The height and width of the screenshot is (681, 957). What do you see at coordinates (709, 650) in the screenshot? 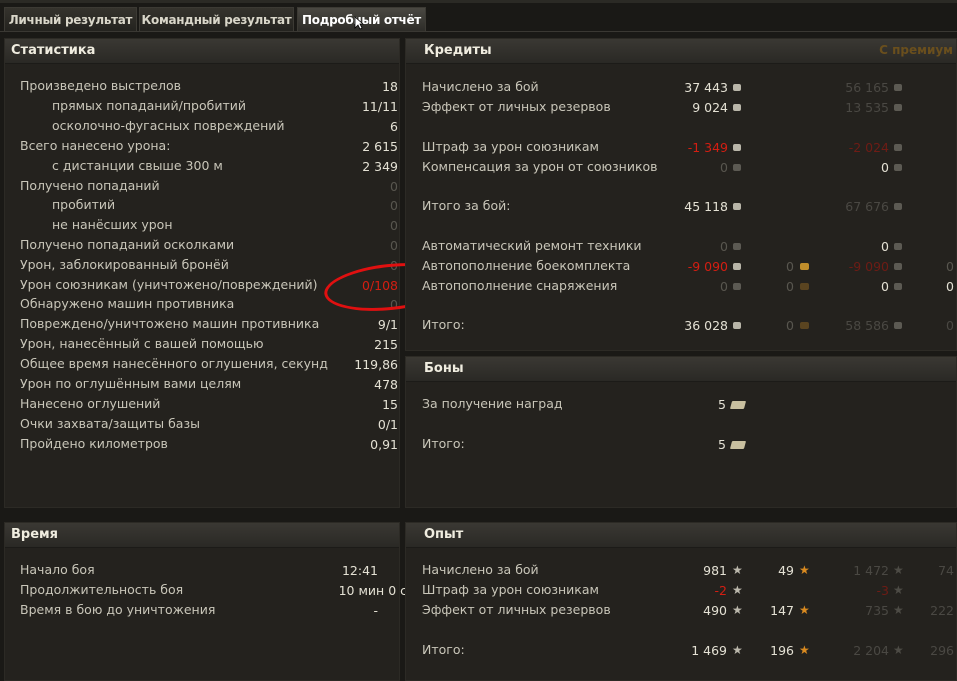
I see `xp-value: 1 469` at bounding box center [709, 650].